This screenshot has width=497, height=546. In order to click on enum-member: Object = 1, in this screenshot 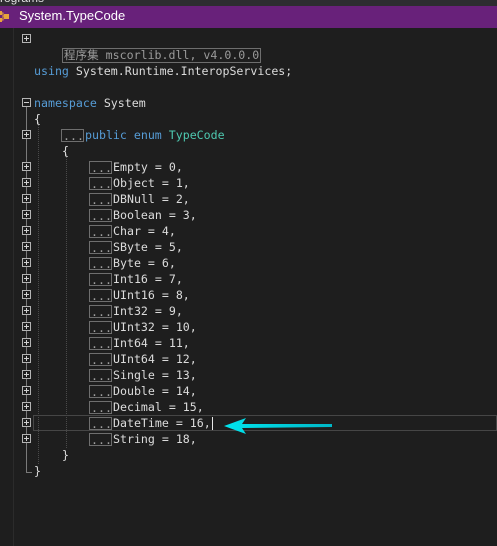, I will do `click(151, 183)`.